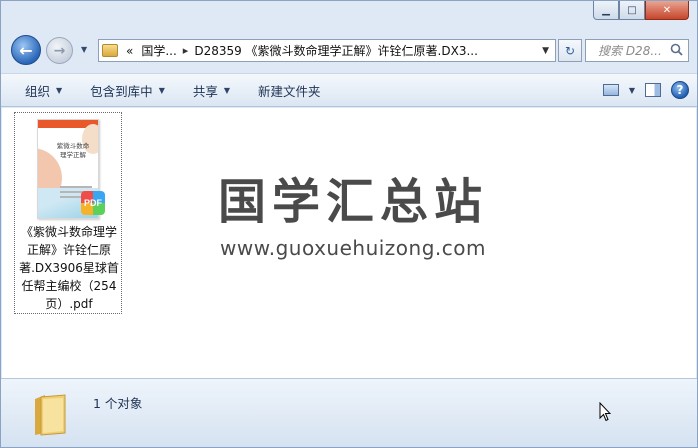  I want to click on watermark: 国学汇总站 www.guoxuehuizong.com, so click(353, 217).